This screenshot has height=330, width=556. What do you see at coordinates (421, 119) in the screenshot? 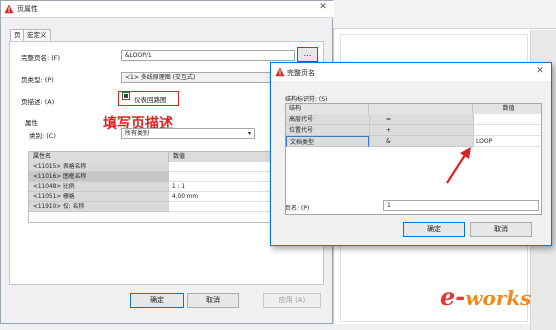
I see `struct-sep: =` at bounding box center [421, 119].